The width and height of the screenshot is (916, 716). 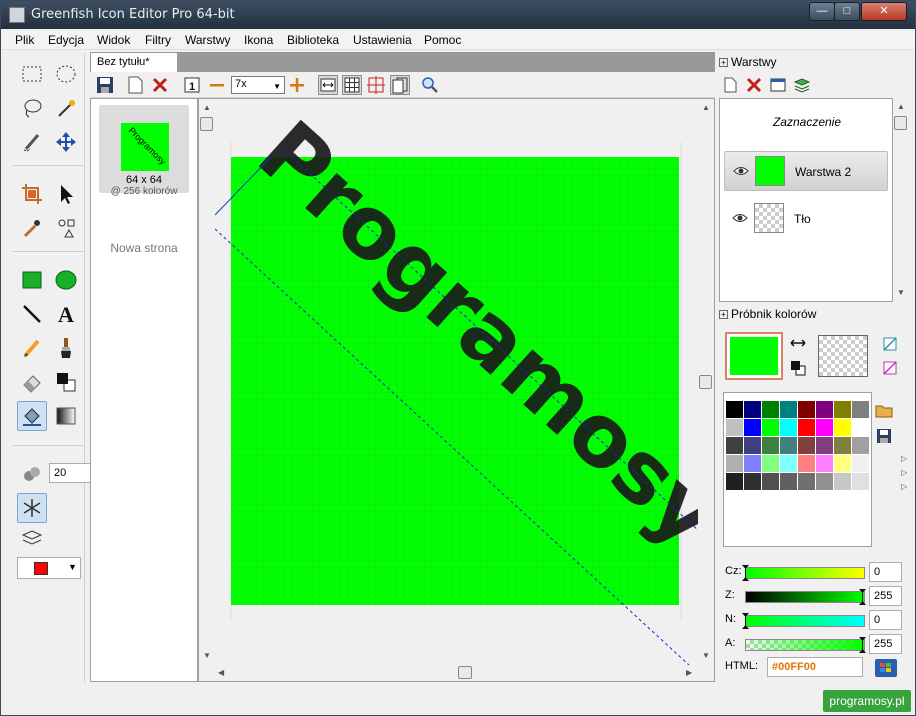 I want to click on ellipse-tool, so click(x=66, y=280).